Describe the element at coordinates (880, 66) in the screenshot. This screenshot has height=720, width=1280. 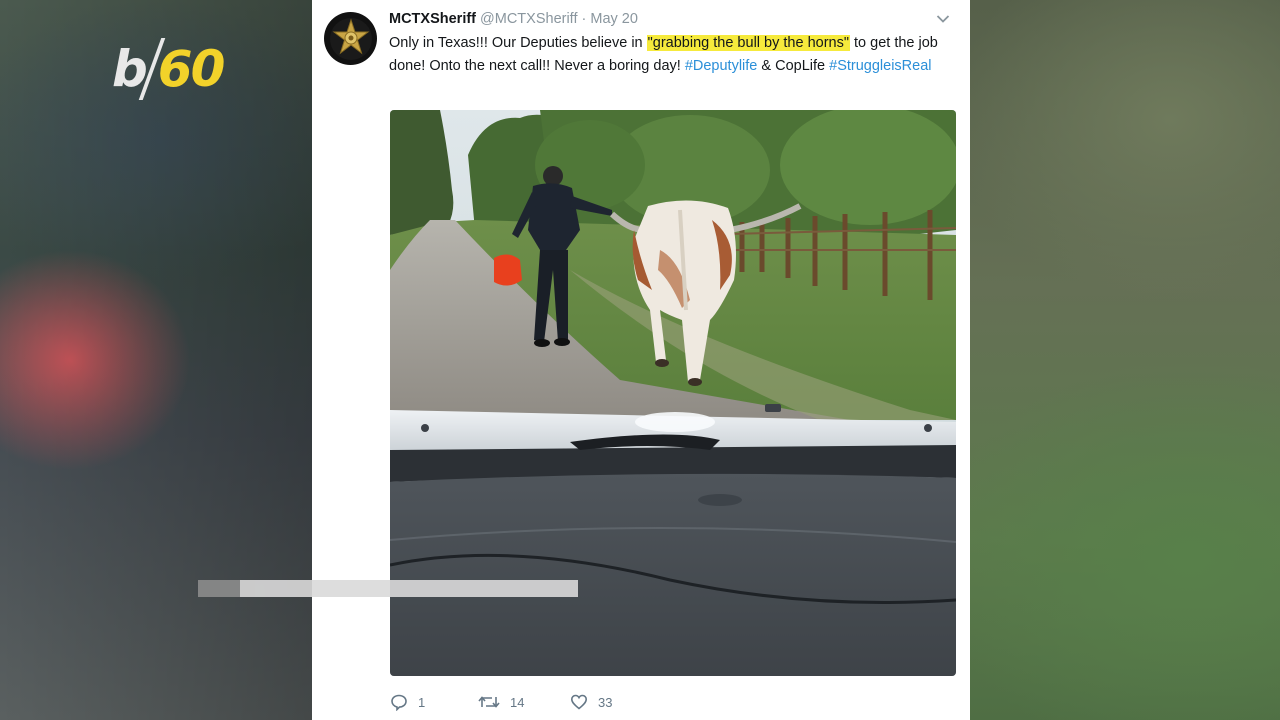
I see `hashtag-struggleisreal: #StruggleisReal` at that location.